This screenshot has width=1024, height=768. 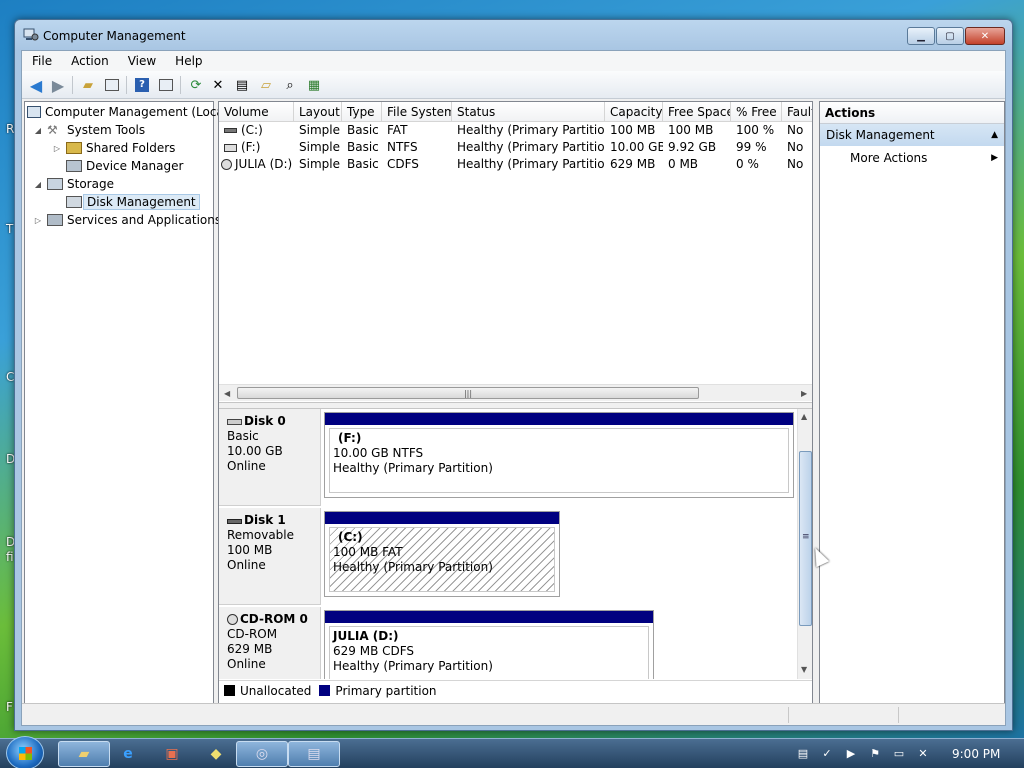 What do you see at coordinates (950, 36) in the screenshot?
I see `maximize-button: ▢` at bounding box center [950, 36].